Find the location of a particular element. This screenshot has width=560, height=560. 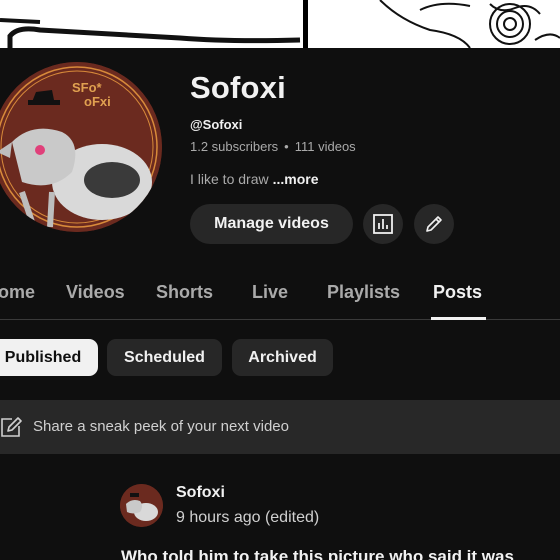

post-author-avatar is located at coordinates (141, 505).